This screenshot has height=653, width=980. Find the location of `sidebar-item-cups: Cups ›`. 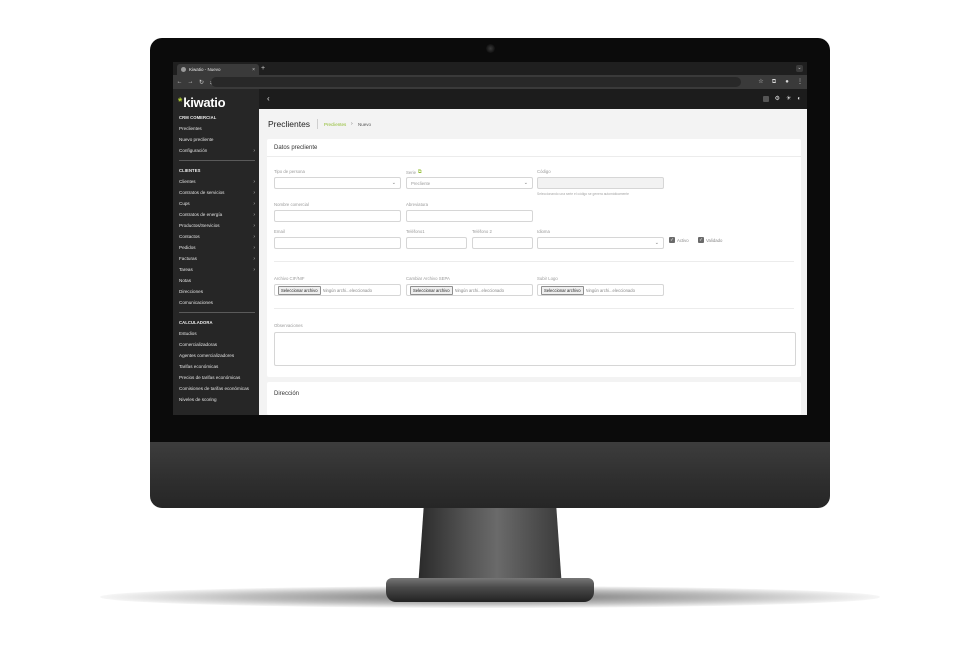

sidebar-item-cups: Cups › is located at coordinates (217, 204).